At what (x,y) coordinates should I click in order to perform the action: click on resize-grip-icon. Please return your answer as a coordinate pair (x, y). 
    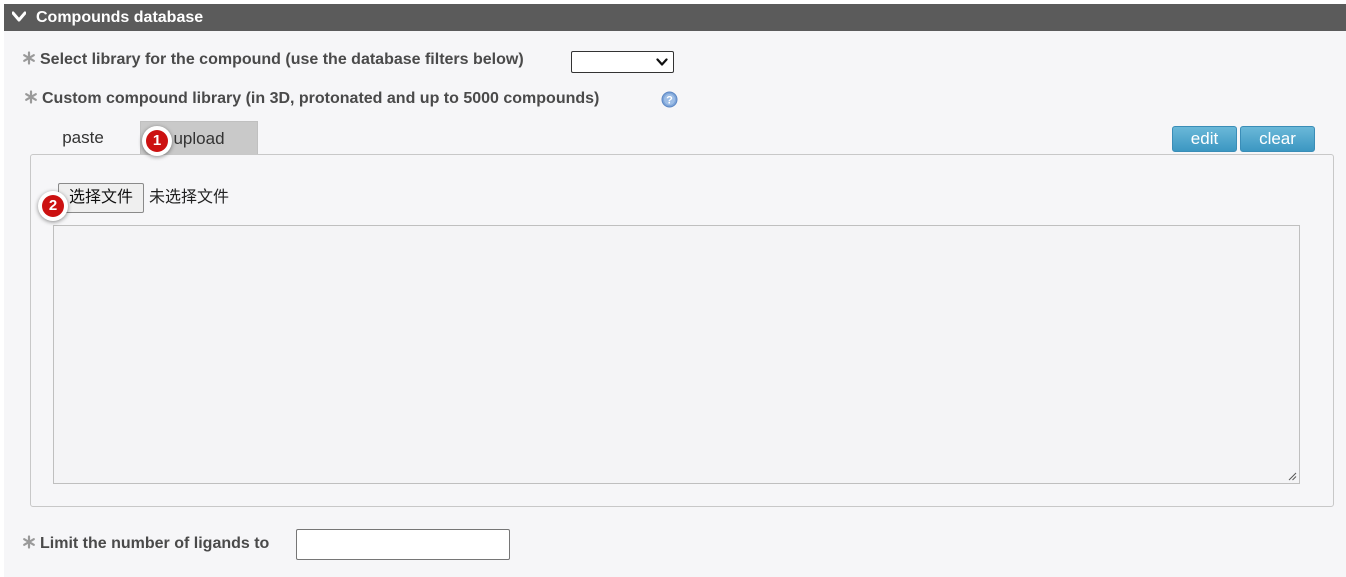
    Looking at the image, I should click on (1292, 476).